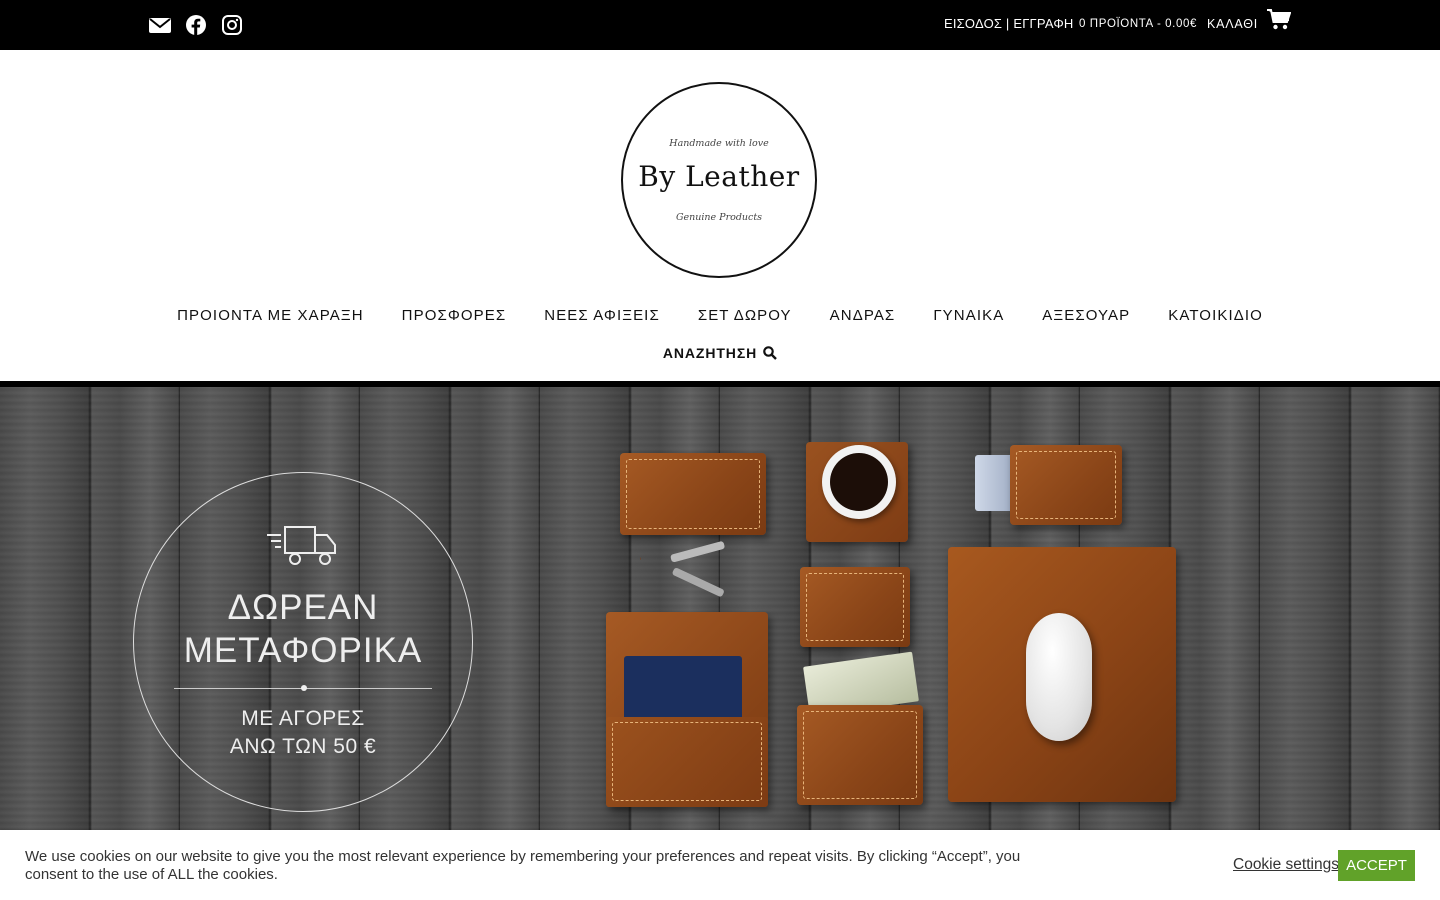 The height and width of the screenshot is (900, 1440). Describe the element at coordinates (1232, 24) in the screenshot. I see `cart-label: ΚΑΛΑΘΙ` at that location.